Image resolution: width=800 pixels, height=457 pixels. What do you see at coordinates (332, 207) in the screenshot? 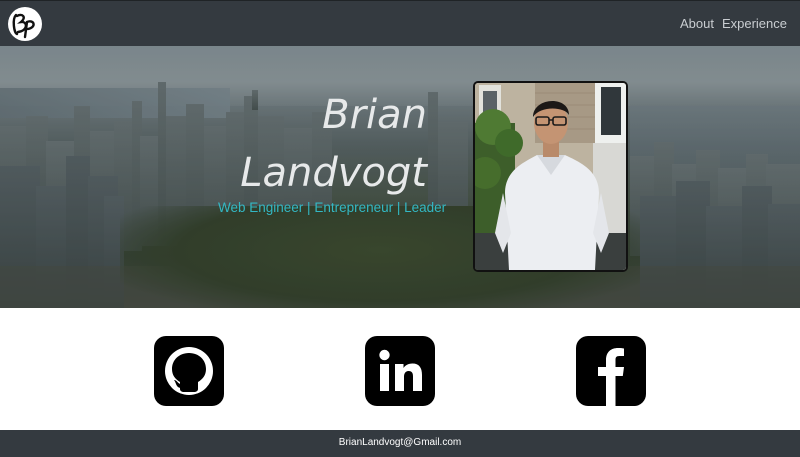
I see `hero-tagline: Web Engineer | Entrepreneur | Leader` at bounding box center [332, 207].